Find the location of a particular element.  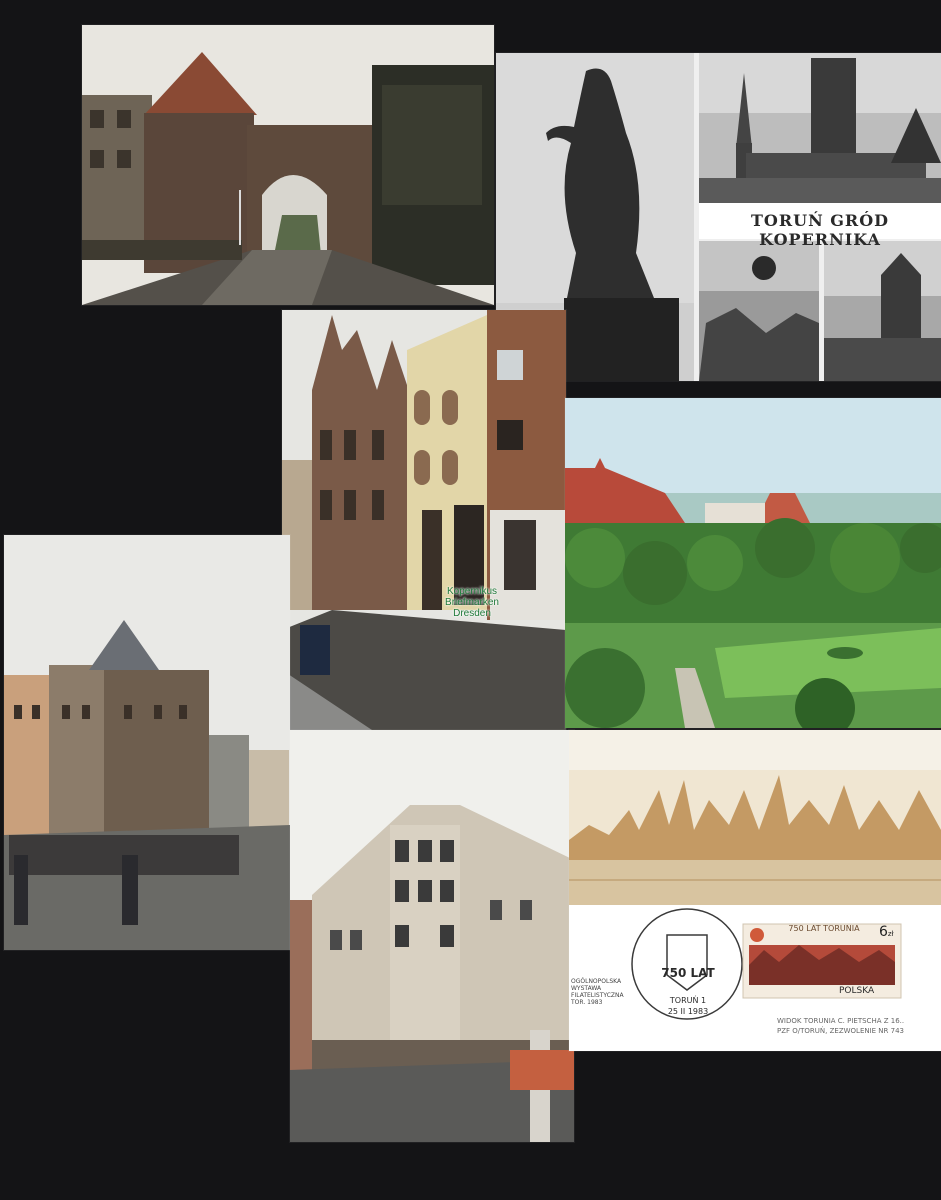

photo-market-square is located at coordinates (147, 742).